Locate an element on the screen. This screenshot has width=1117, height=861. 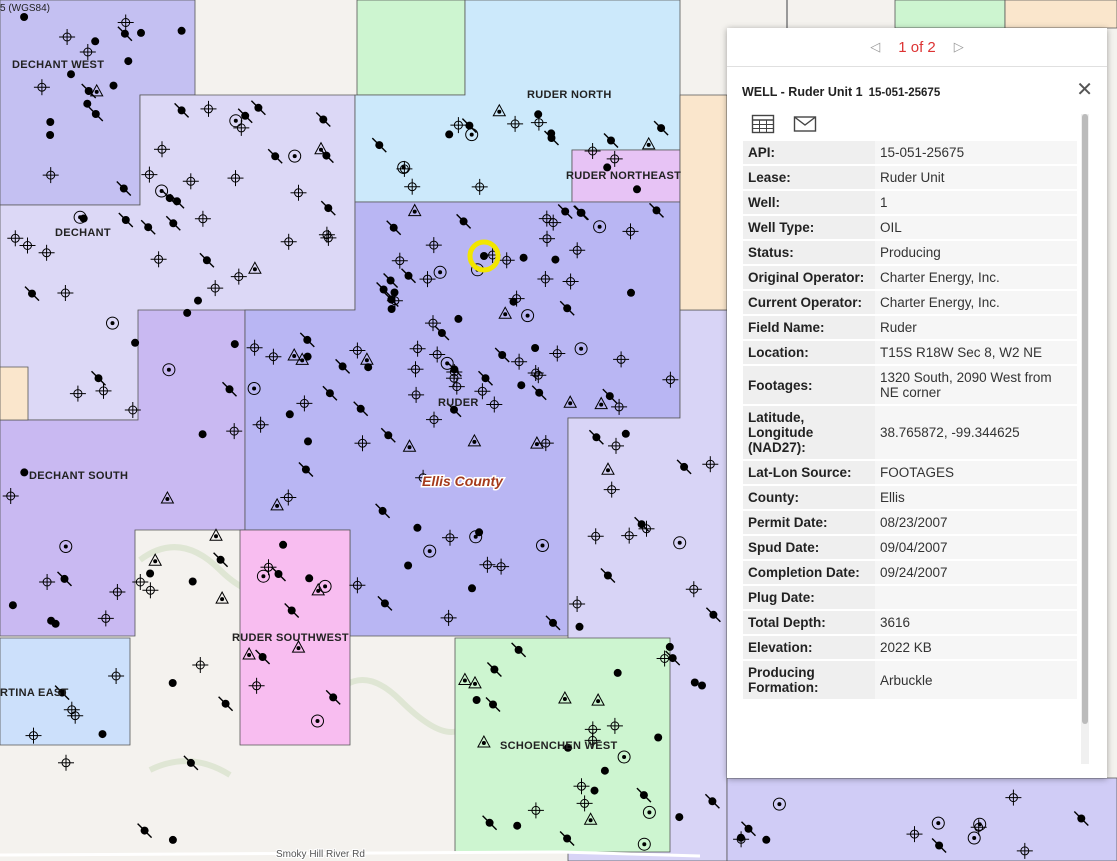
scrollbar-thumb is located at coordinates (1085, 419).